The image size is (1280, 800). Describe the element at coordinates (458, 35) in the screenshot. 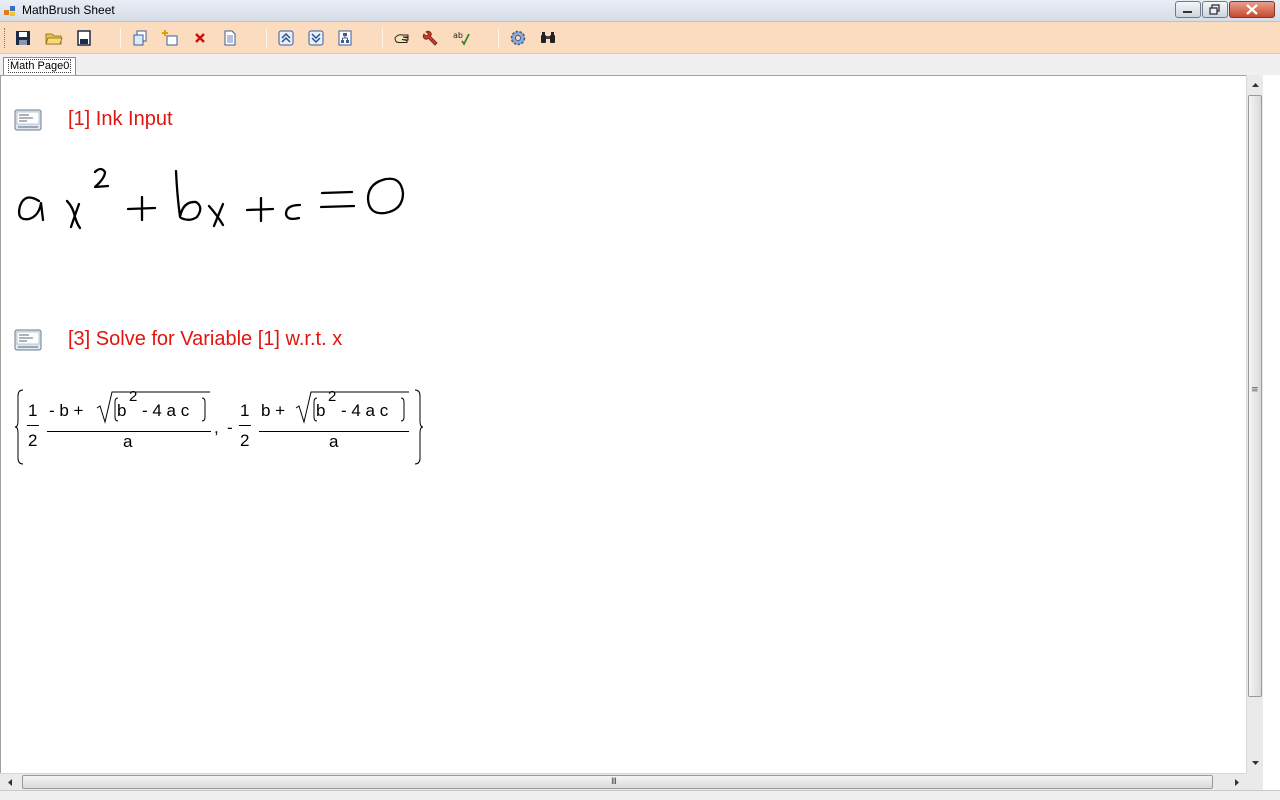

I see `svg-text: ab` at that location.